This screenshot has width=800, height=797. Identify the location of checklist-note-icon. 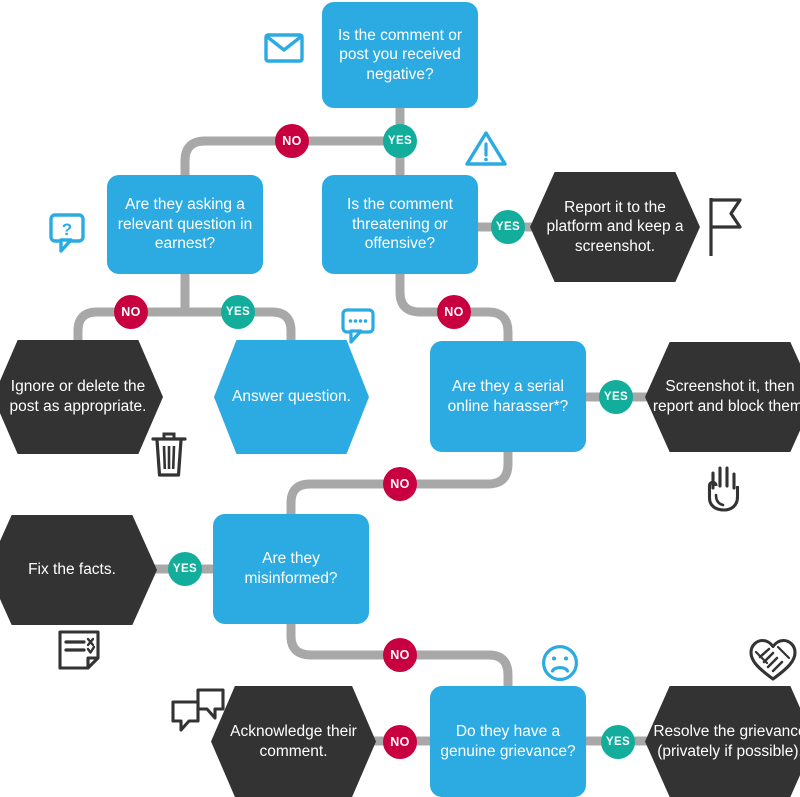
(79, 650).